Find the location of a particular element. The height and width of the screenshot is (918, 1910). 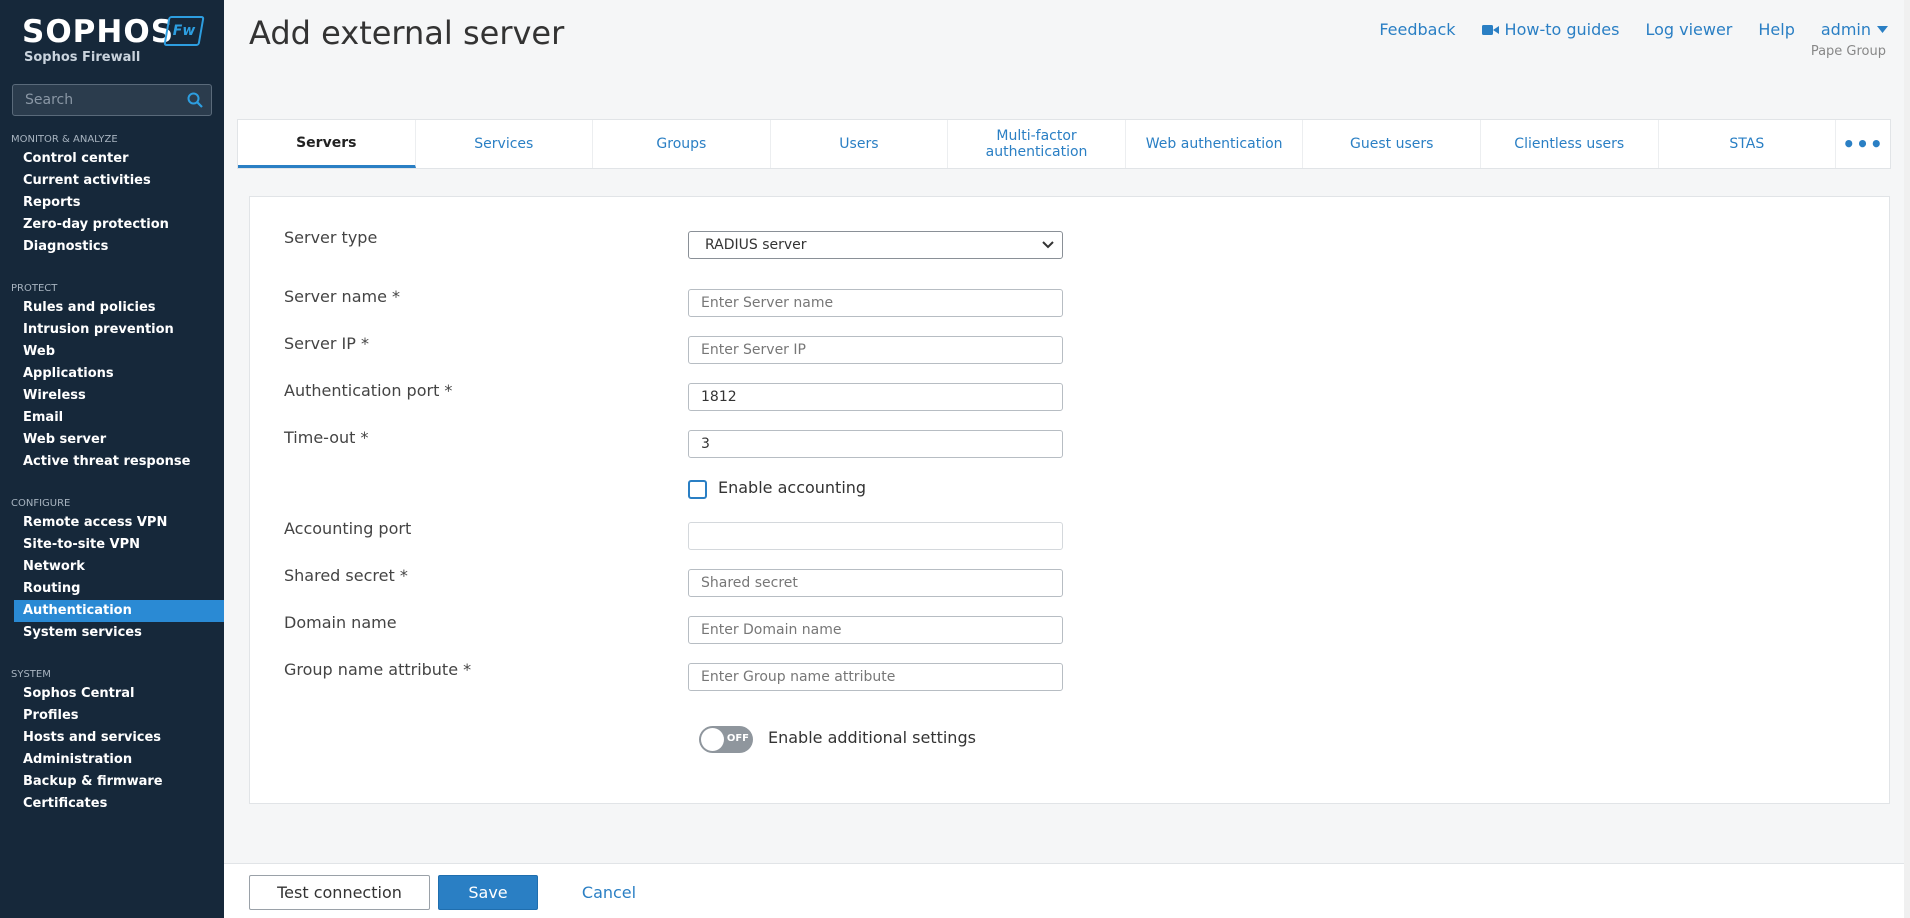

sophos-logo: SOPHOS Sophos Firewall is located at coordinates (98, 39).